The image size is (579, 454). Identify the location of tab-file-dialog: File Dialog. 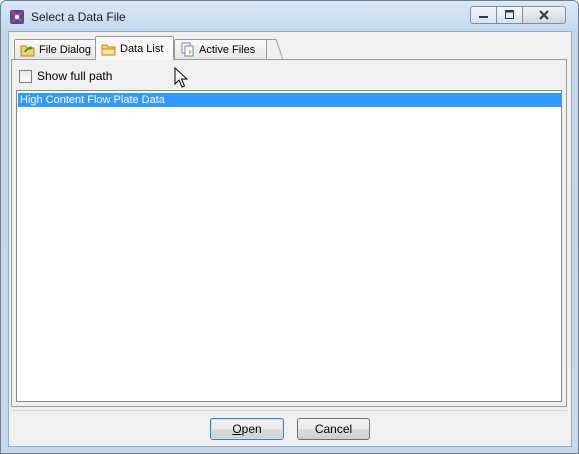
(56, 49).